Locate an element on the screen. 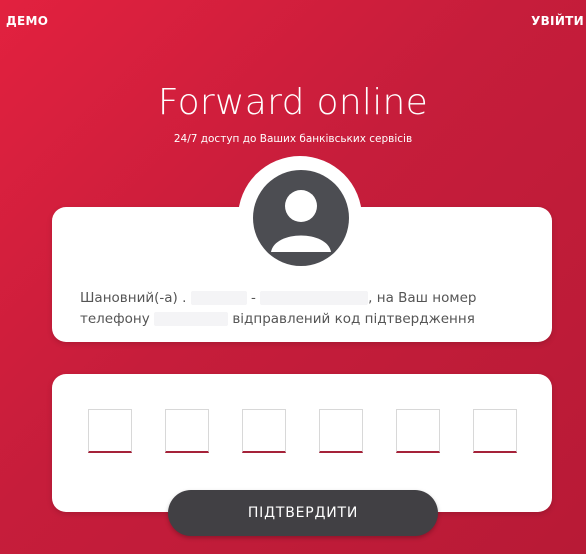 The width and height of the screenshot is (586, 554). masked-surname is located at coordinates (314, 298).